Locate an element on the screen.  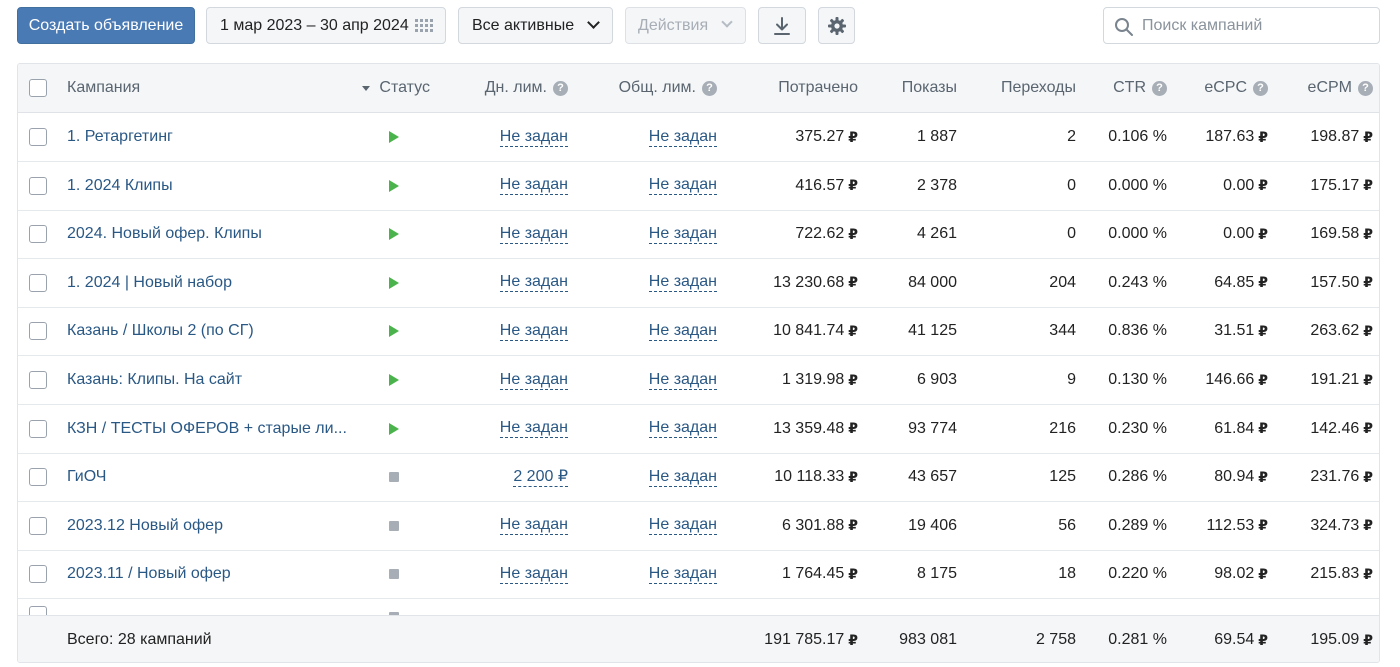
header-shows: Показы is located at coordinates (912, 88).